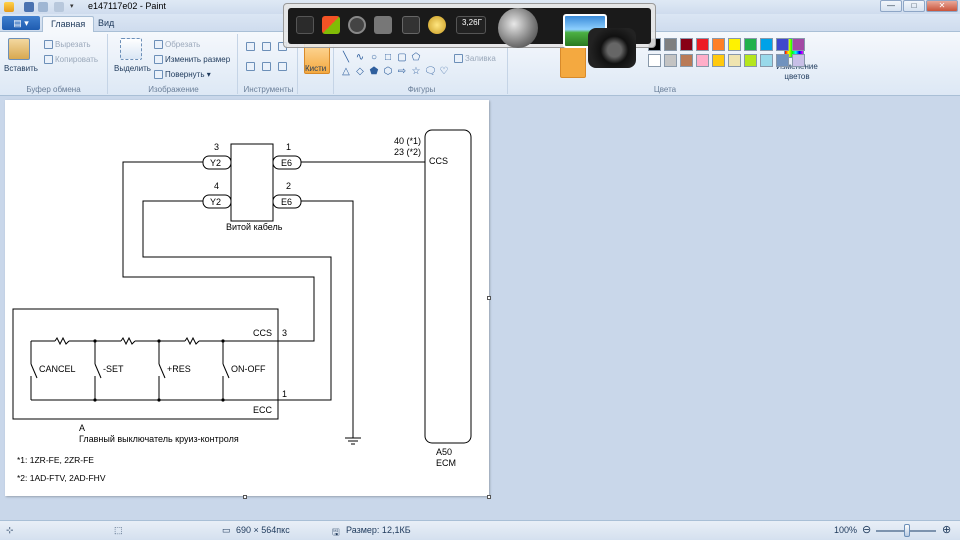  What do you see at coordinates (43, 7) in the screenshot?
I see `undo-icon` at bounding box center [43, 7].